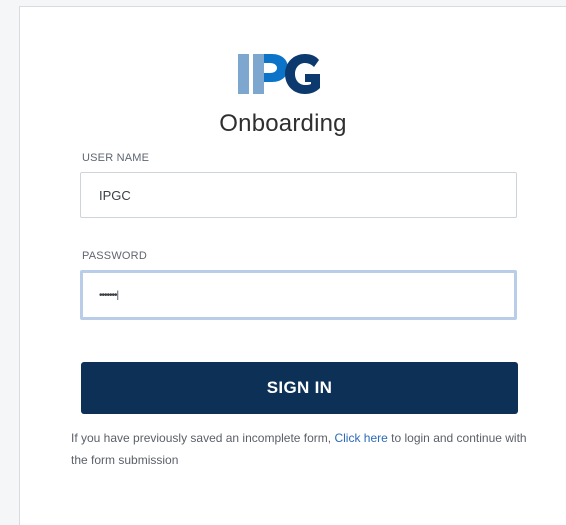 Image resolution: width=566 pixels, height=525 pixels. What do you see at coordinates (283, 123) in the screenshot?
I see `app-title: Onboarding` at bounding box center [283, 123].